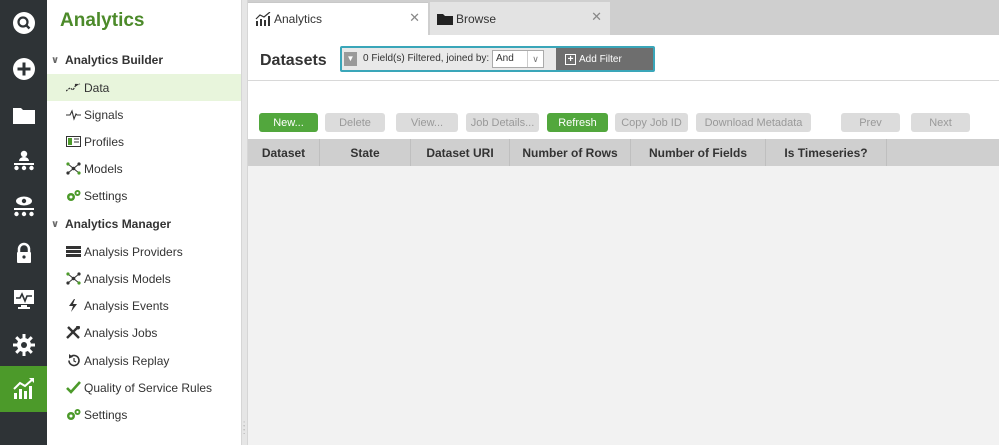 The width and height of the screenshot is (999, 445). What do you see at coordinates (144, 141) in the screenshot?
I see `nav-item-profiles: Profiles` at bounding box center [144, 141].